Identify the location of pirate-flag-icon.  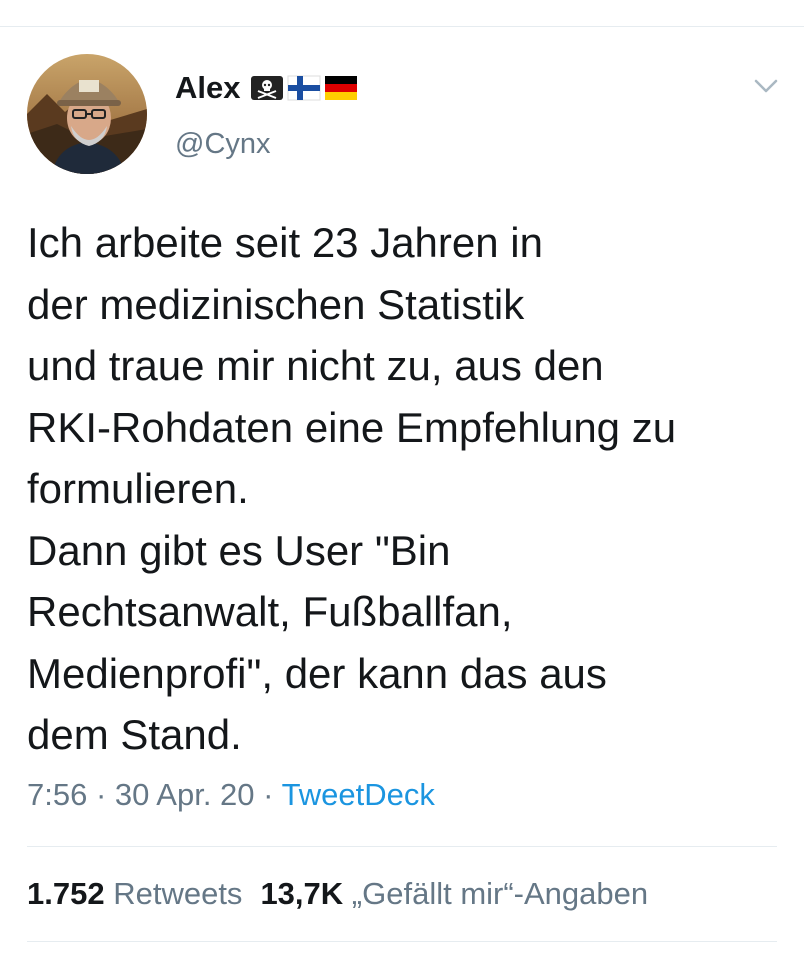
(267, 88).